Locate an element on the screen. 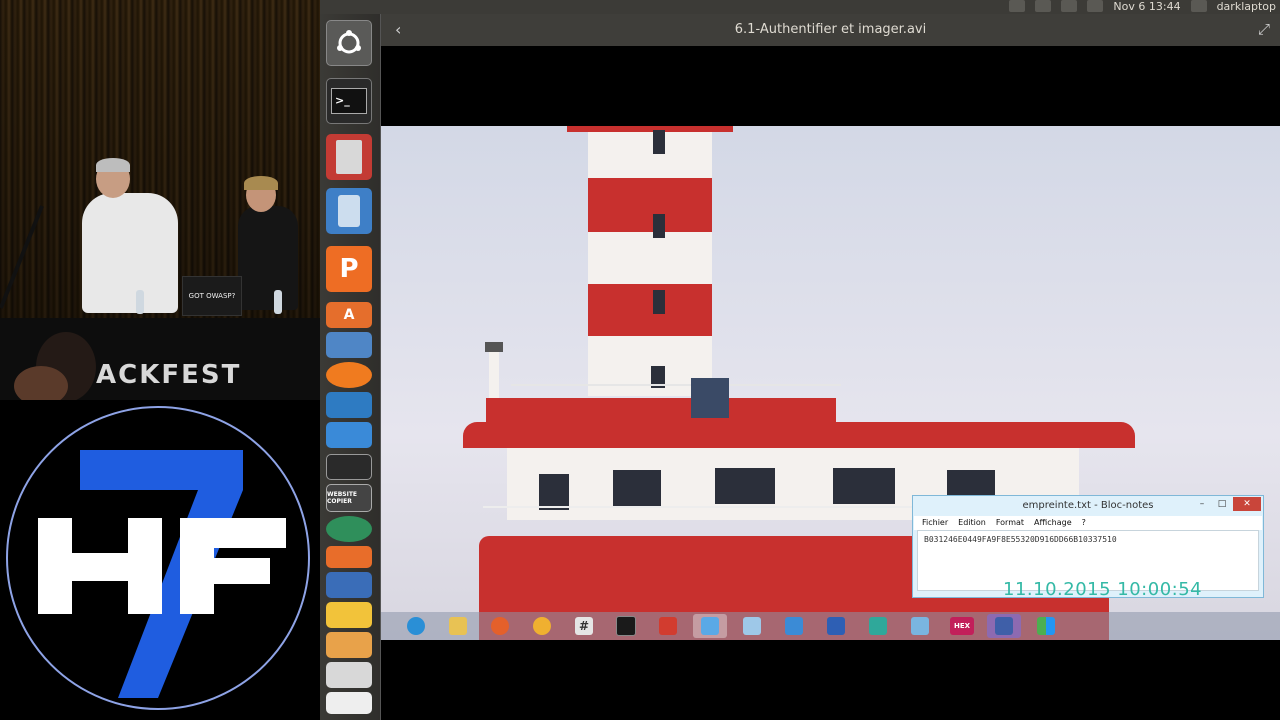  user-tool-icon is located at coordinates (836, 626).